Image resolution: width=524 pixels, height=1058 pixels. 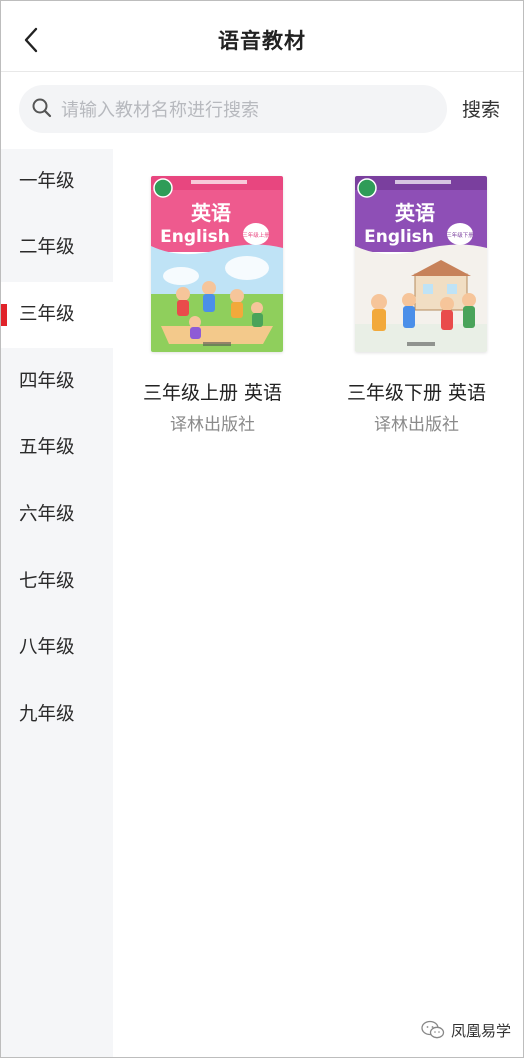 I want to click on top-bar: 语音教材, so click(x=262, y=36).